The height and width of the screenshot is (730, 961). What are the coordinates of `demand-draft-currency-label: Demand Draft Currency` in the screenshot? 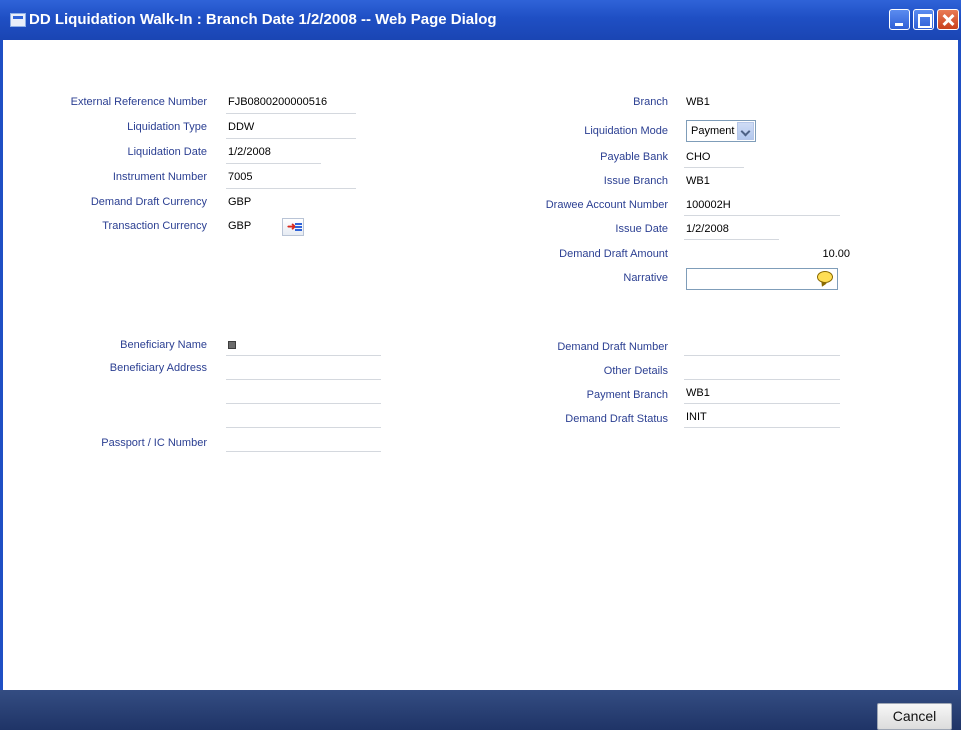 It's located at (148, 202).